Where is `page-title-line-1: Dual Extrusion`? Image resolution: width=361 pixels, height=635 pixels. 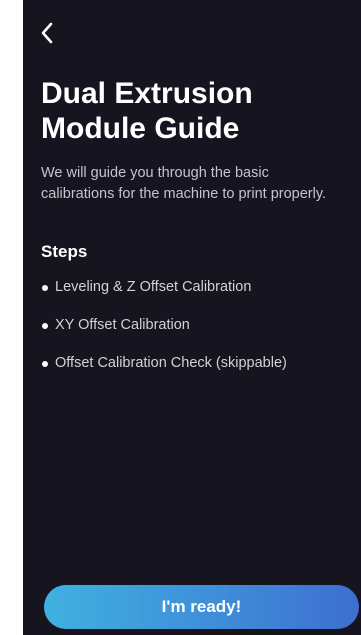 page-title-line-1: Dual Extrusion is located at coordinates (147, 93).